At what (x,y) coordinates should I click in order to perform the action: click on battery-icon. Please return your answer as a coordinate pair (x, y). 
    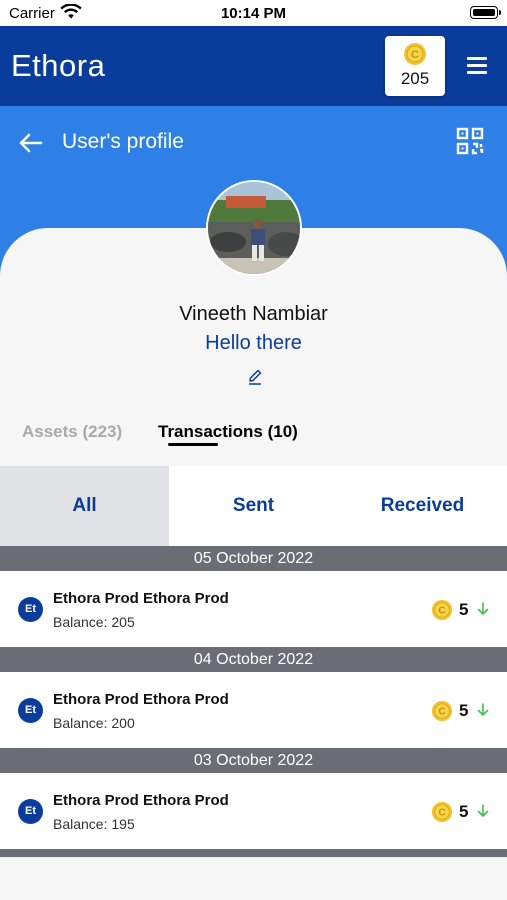
    Looking at the image, I should click on (485, 12).